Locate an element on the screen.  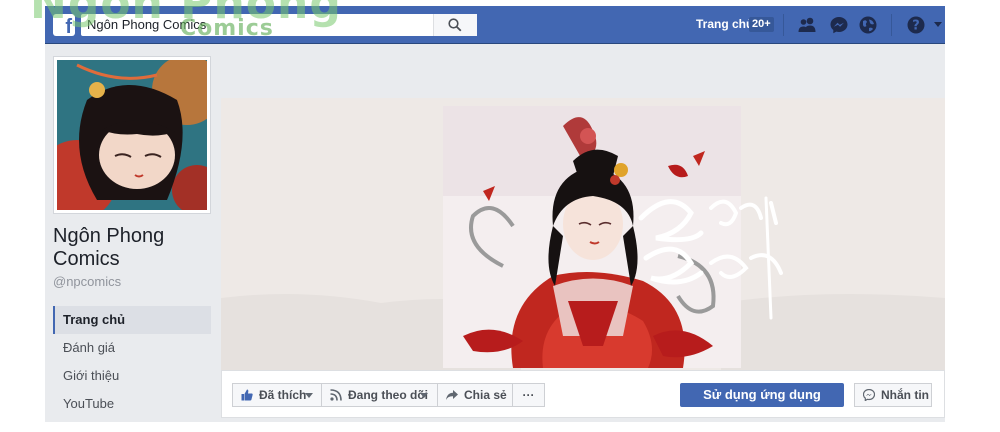
help-icon: ? is located at coordinates (916, 25).